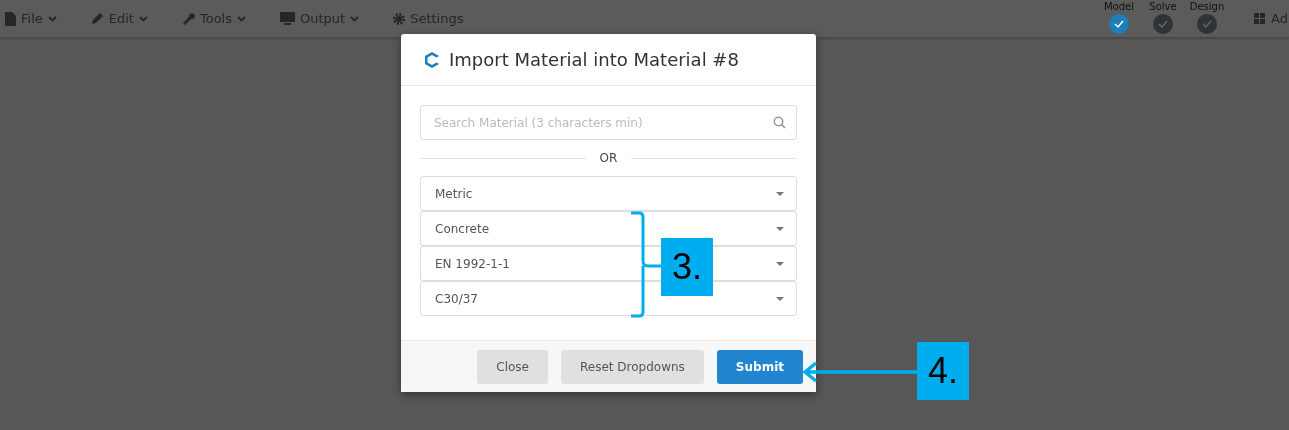 The image size is (1289, 430). Describe the element at coordinates (1207, 6) in the screenshot. I see `step-label: Design` at that location.